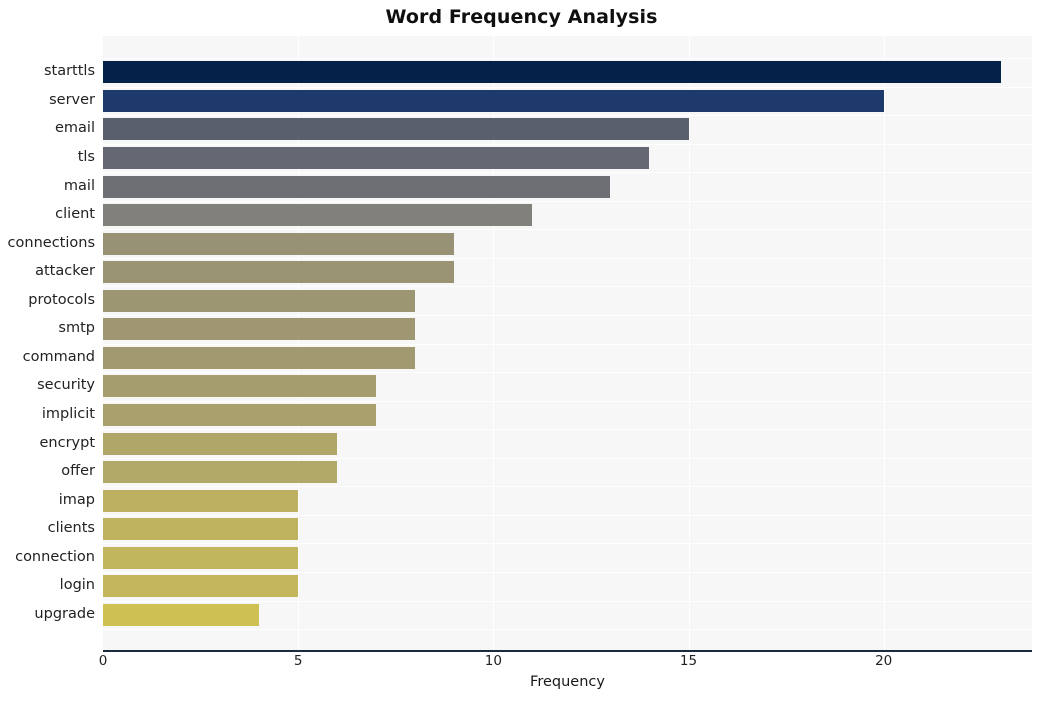 The image size is (1043, 701). What do you see at coordinates (567, 682) in the screenshot?
I see `x-axis-title: Frequency` at bounding box center [567, 682].